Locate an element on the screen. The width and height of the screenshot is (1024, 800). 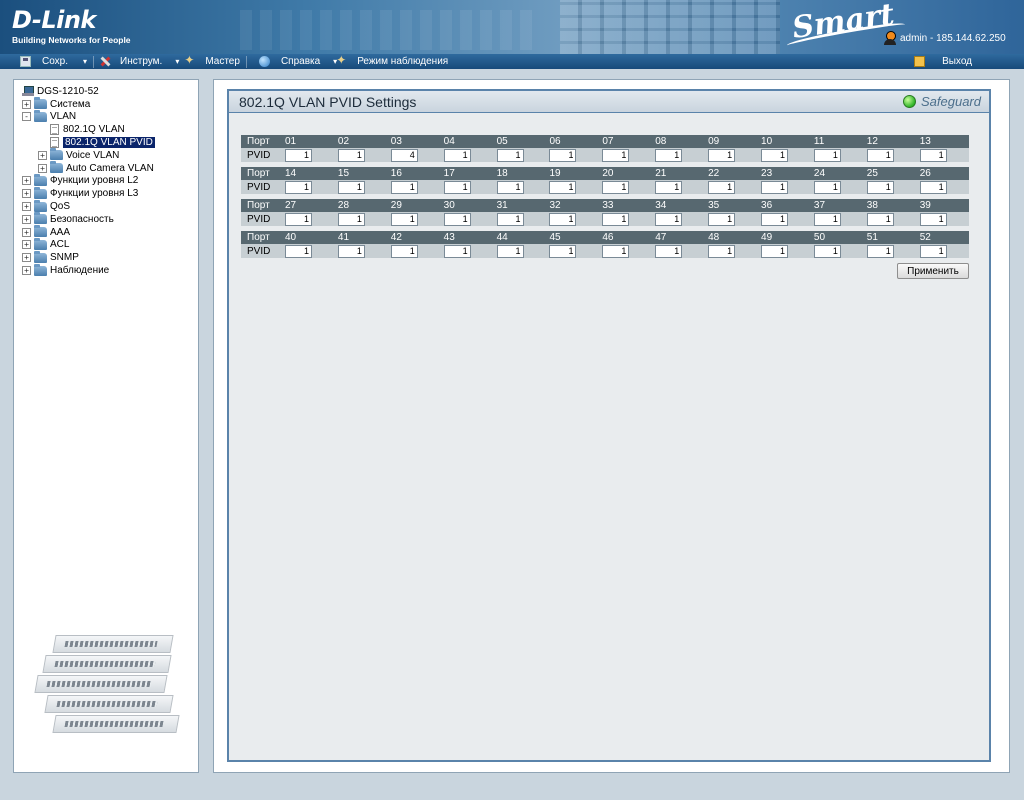
tree-item: 802.1Q VLAN is located at coordinates (96, 129).